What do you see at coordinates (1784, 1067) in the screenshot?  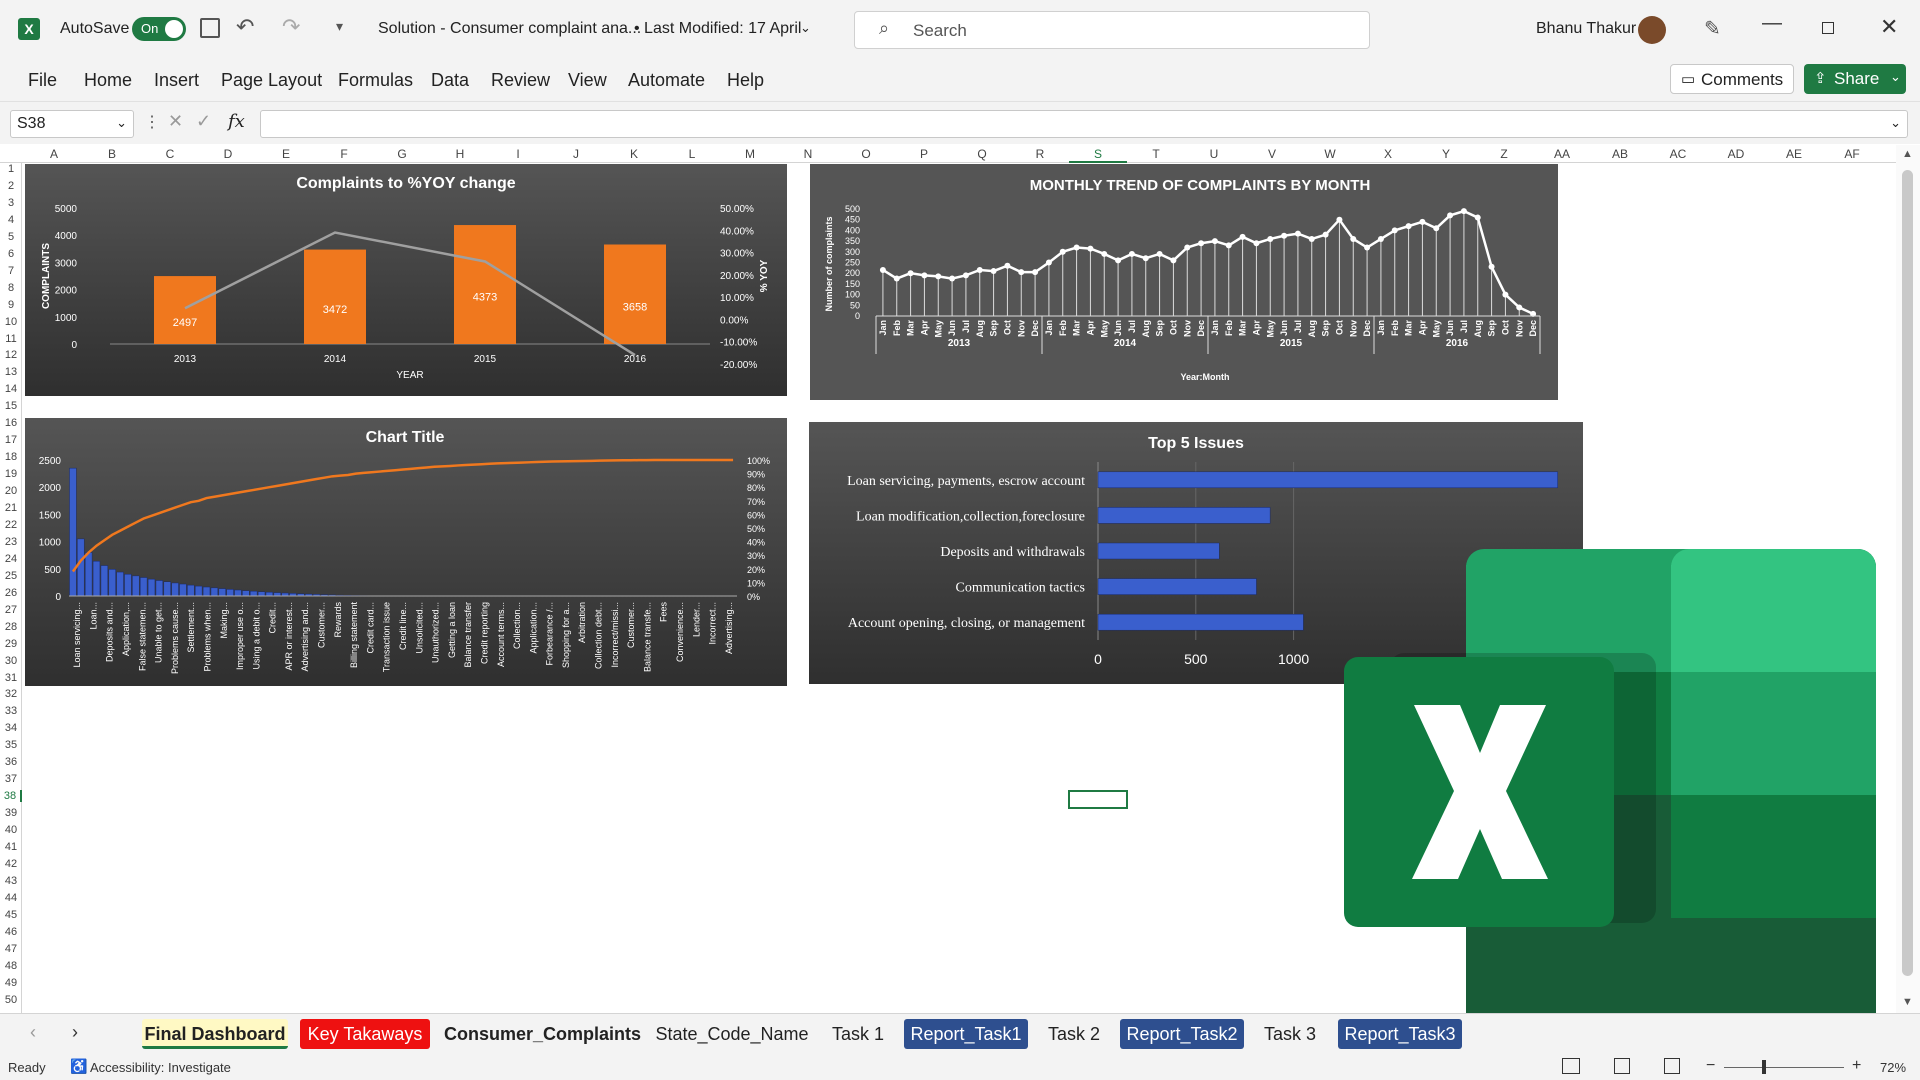 I see `zoom-slider` at bounding box center [1784, 1067].